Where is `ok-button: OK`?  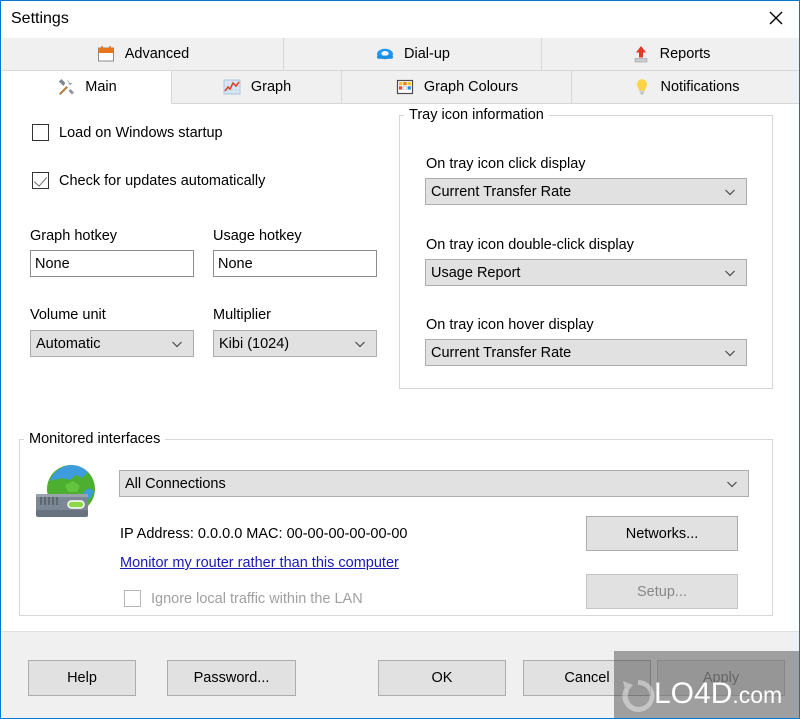 ok-button: OK is located at coordinates (442, 678).